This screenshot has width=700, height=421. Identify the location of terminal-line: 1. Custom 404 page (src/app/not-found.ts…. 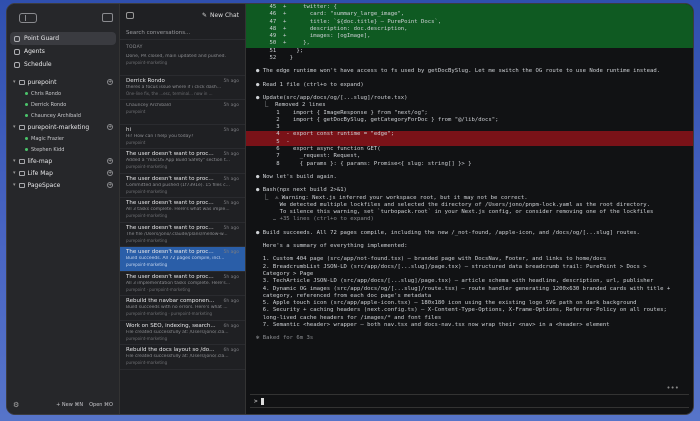
(431, 259).